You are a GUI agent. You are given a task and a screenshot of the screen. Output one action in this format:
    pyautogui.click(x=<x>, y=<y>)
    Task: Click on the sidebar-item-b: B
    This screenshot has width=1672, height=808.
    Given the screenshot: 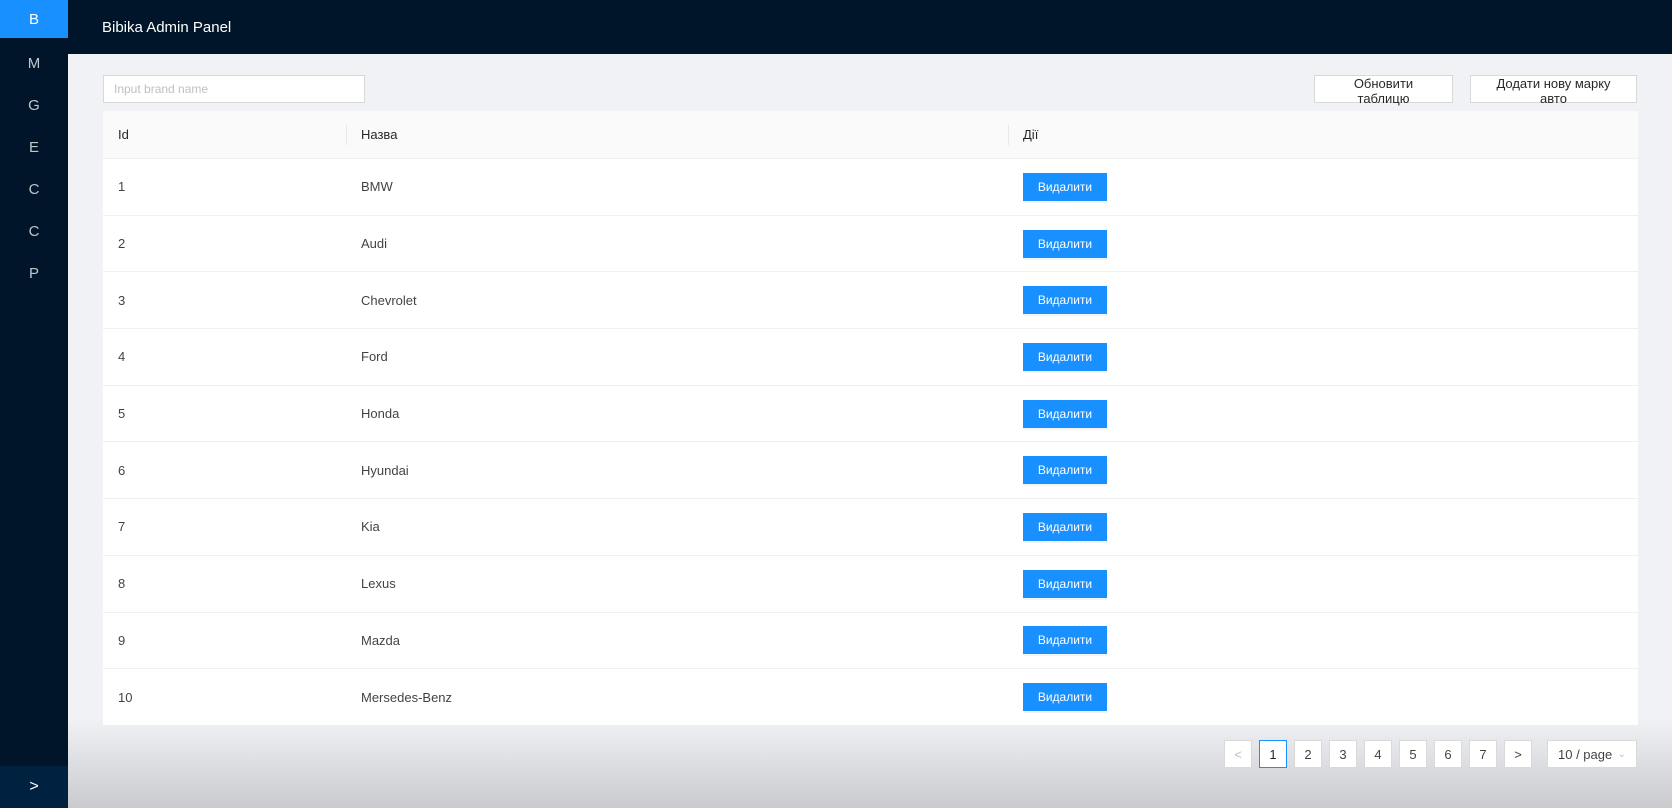 What is the action you would take?
    pyautogui.click(x=34, y=19)
    